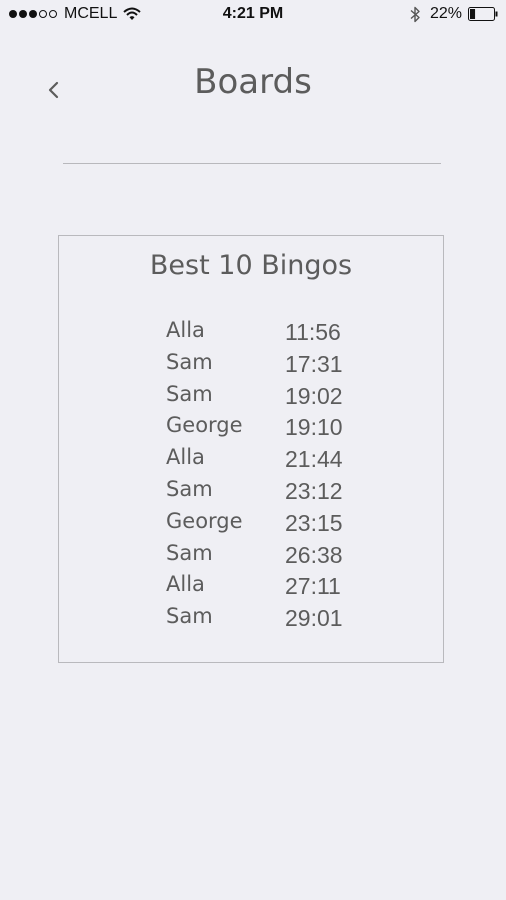 Image resolution: width=506 pixels, height=900 pixels. I want to click on header-divider, so click(252, 163).